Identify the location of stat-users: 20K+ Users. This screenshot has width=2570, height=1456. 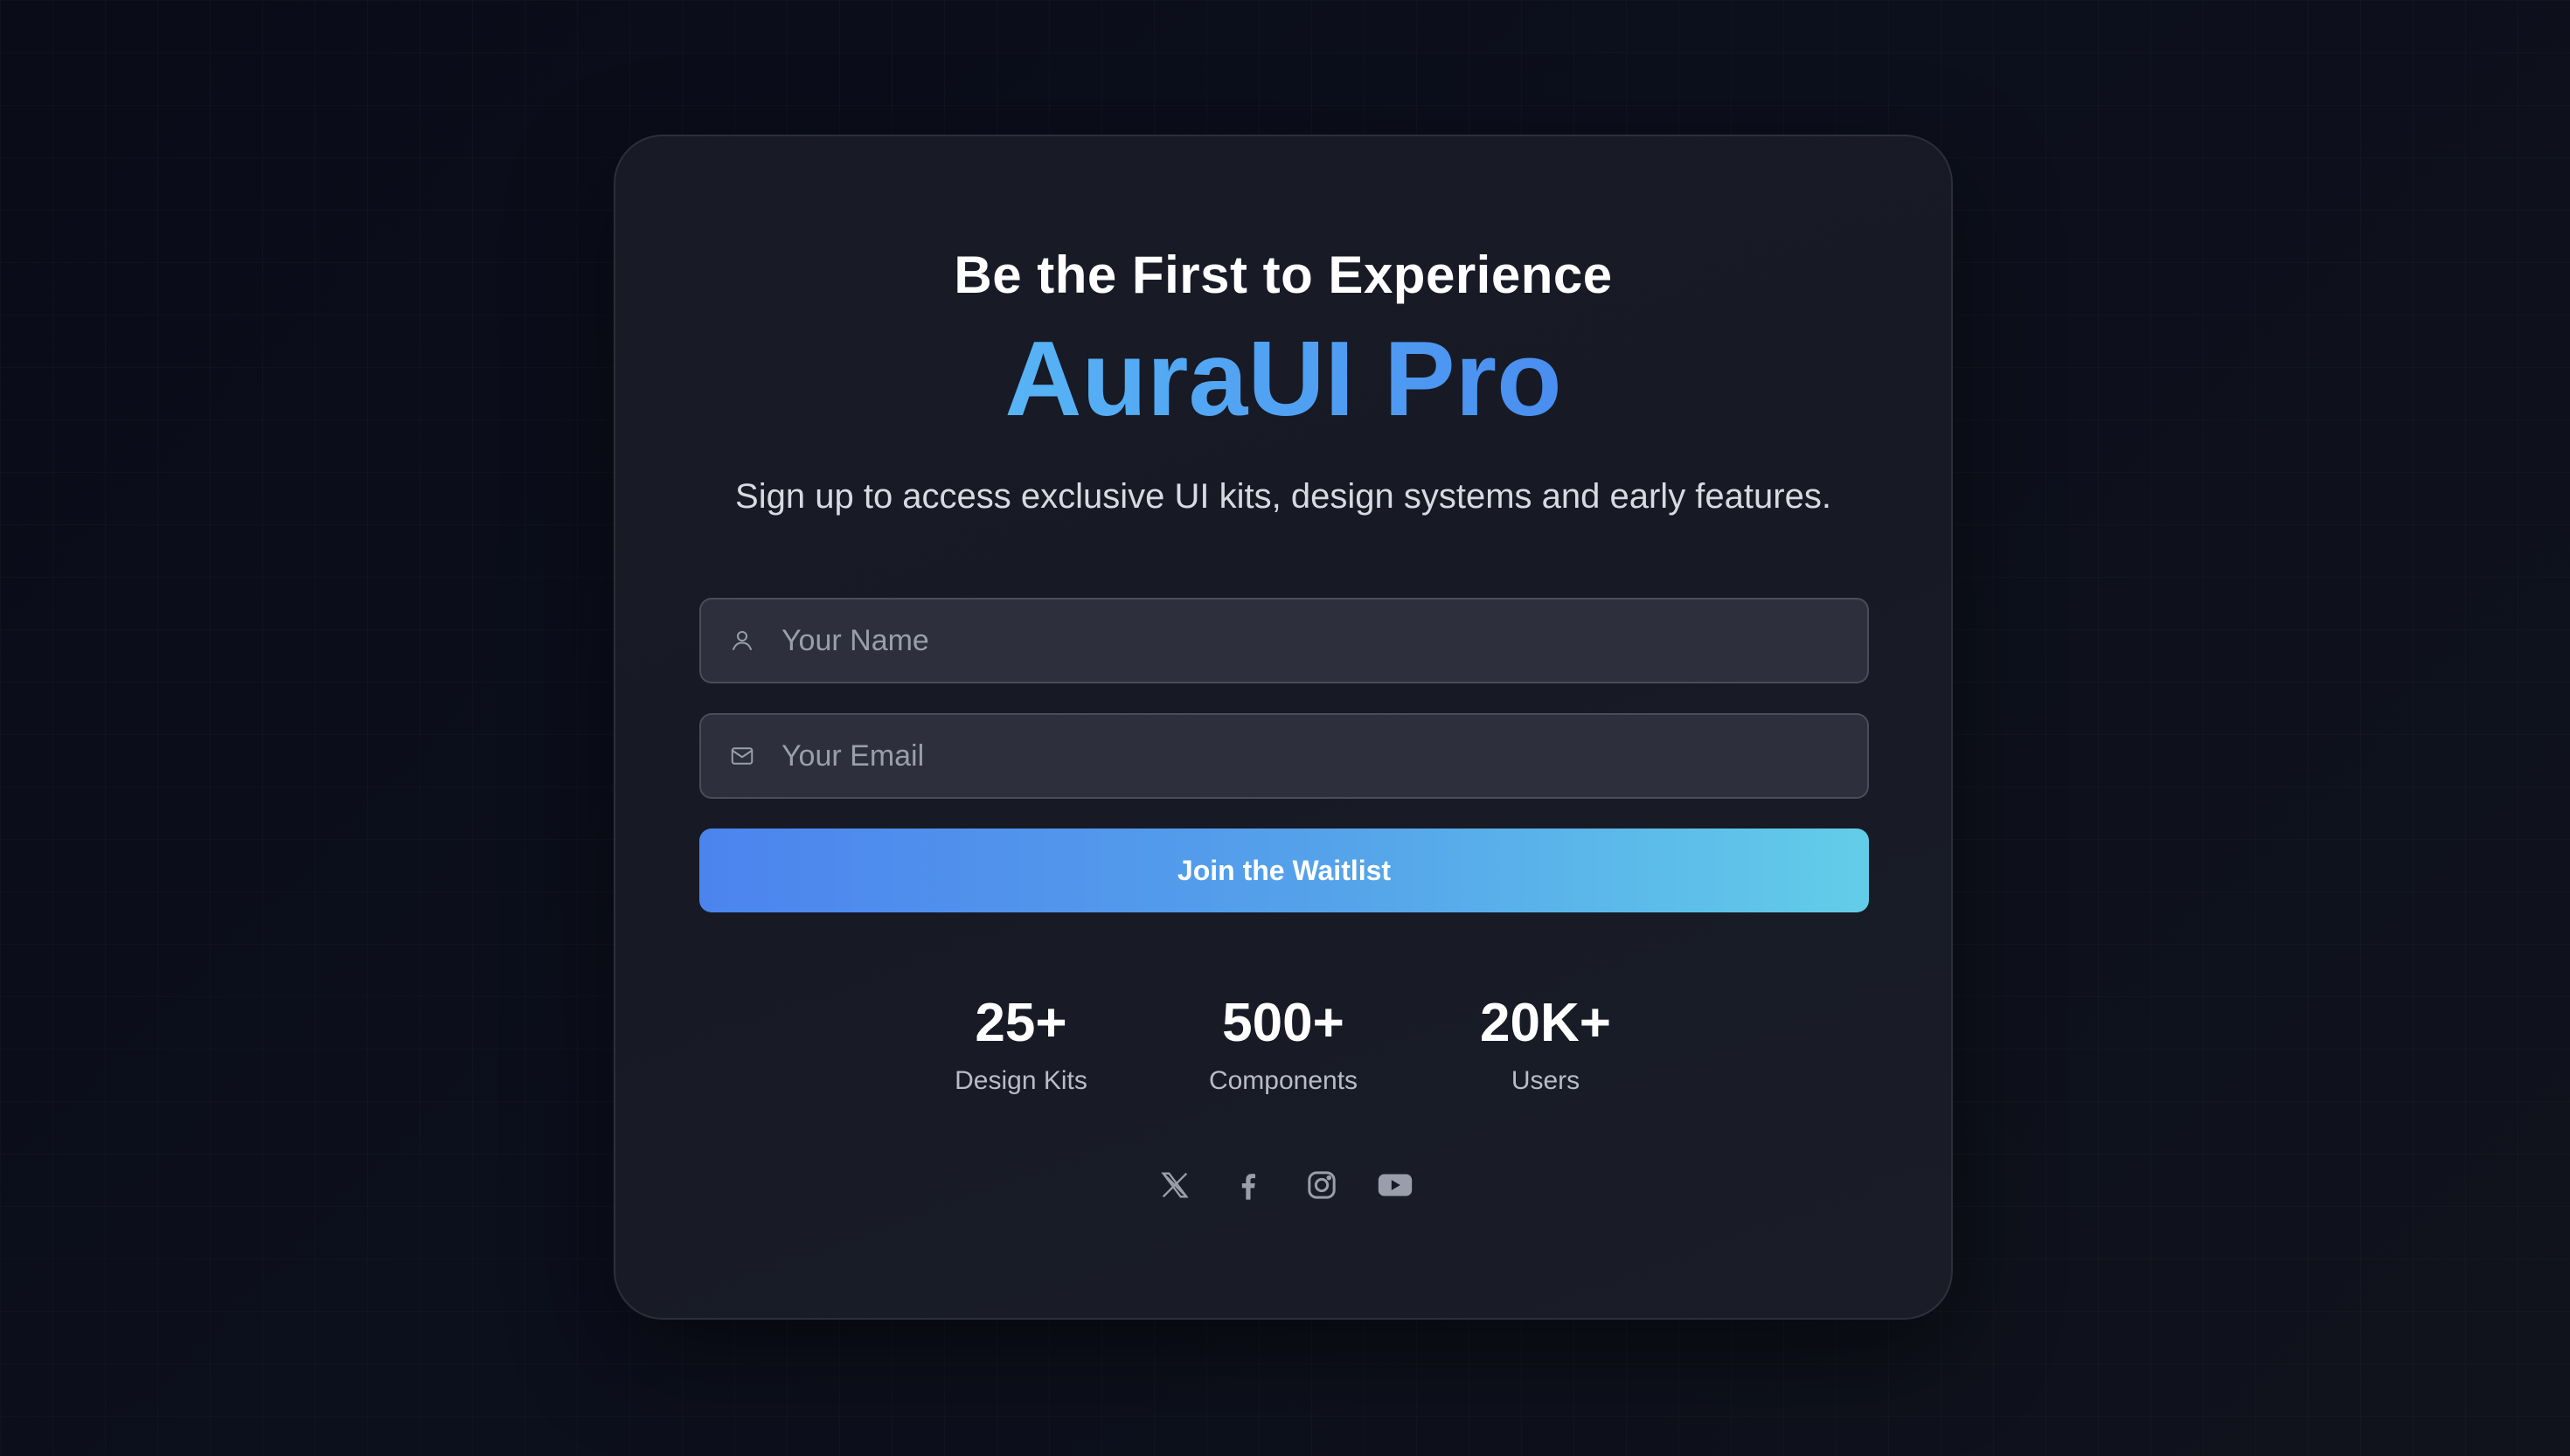
(1545, 1046).